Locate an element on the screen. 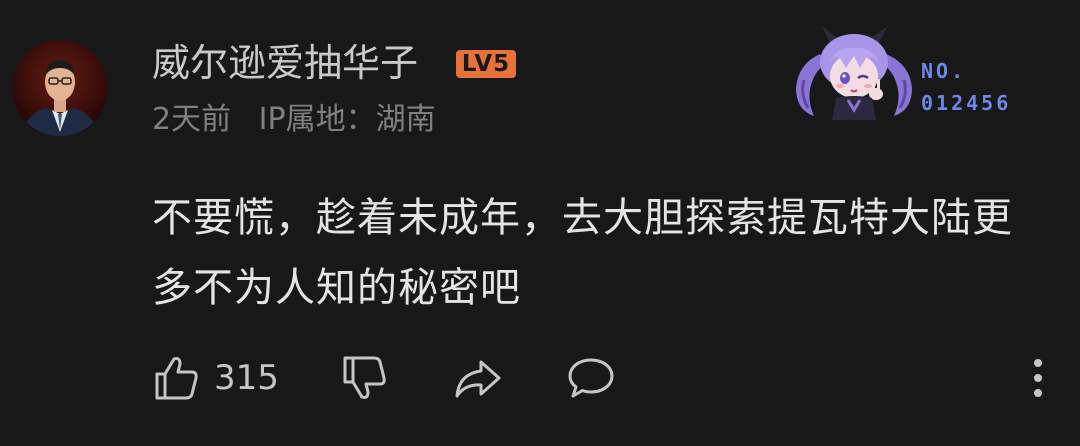  more-vertical-icon is located at coordinates (1038, 378).